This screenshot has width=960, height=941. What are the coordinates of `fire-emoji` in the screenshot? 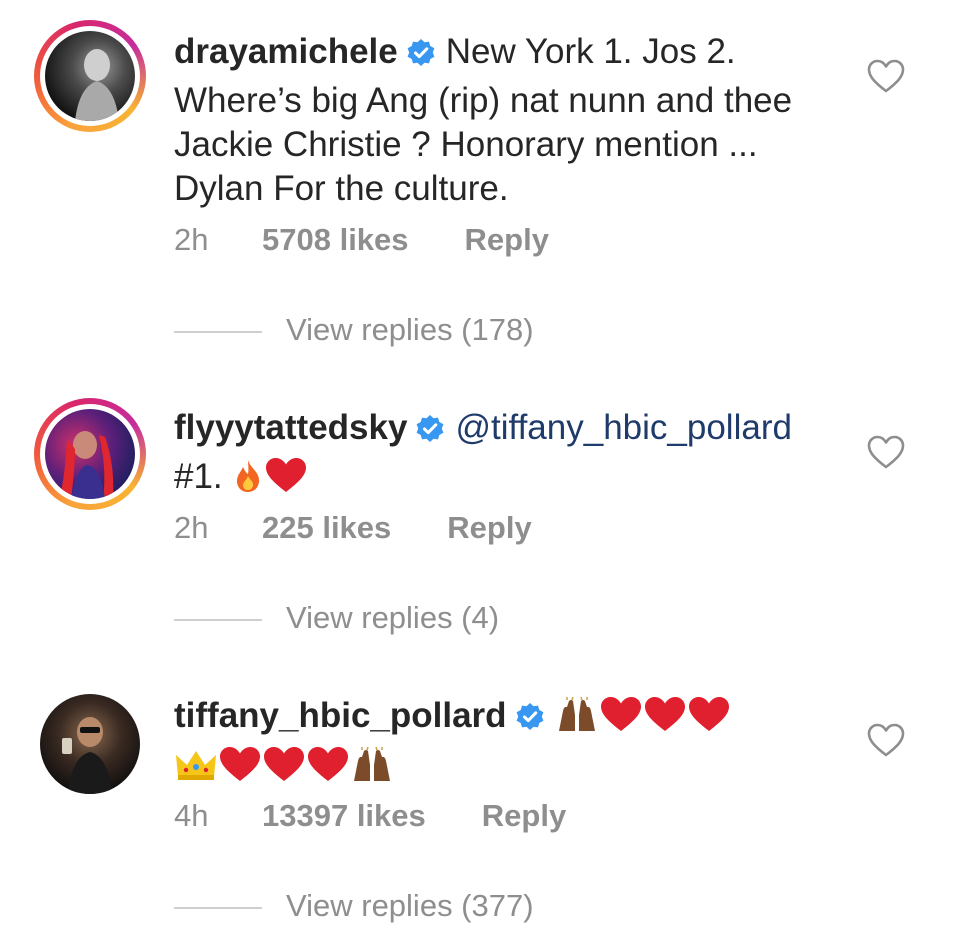 It's located at (248, 481).